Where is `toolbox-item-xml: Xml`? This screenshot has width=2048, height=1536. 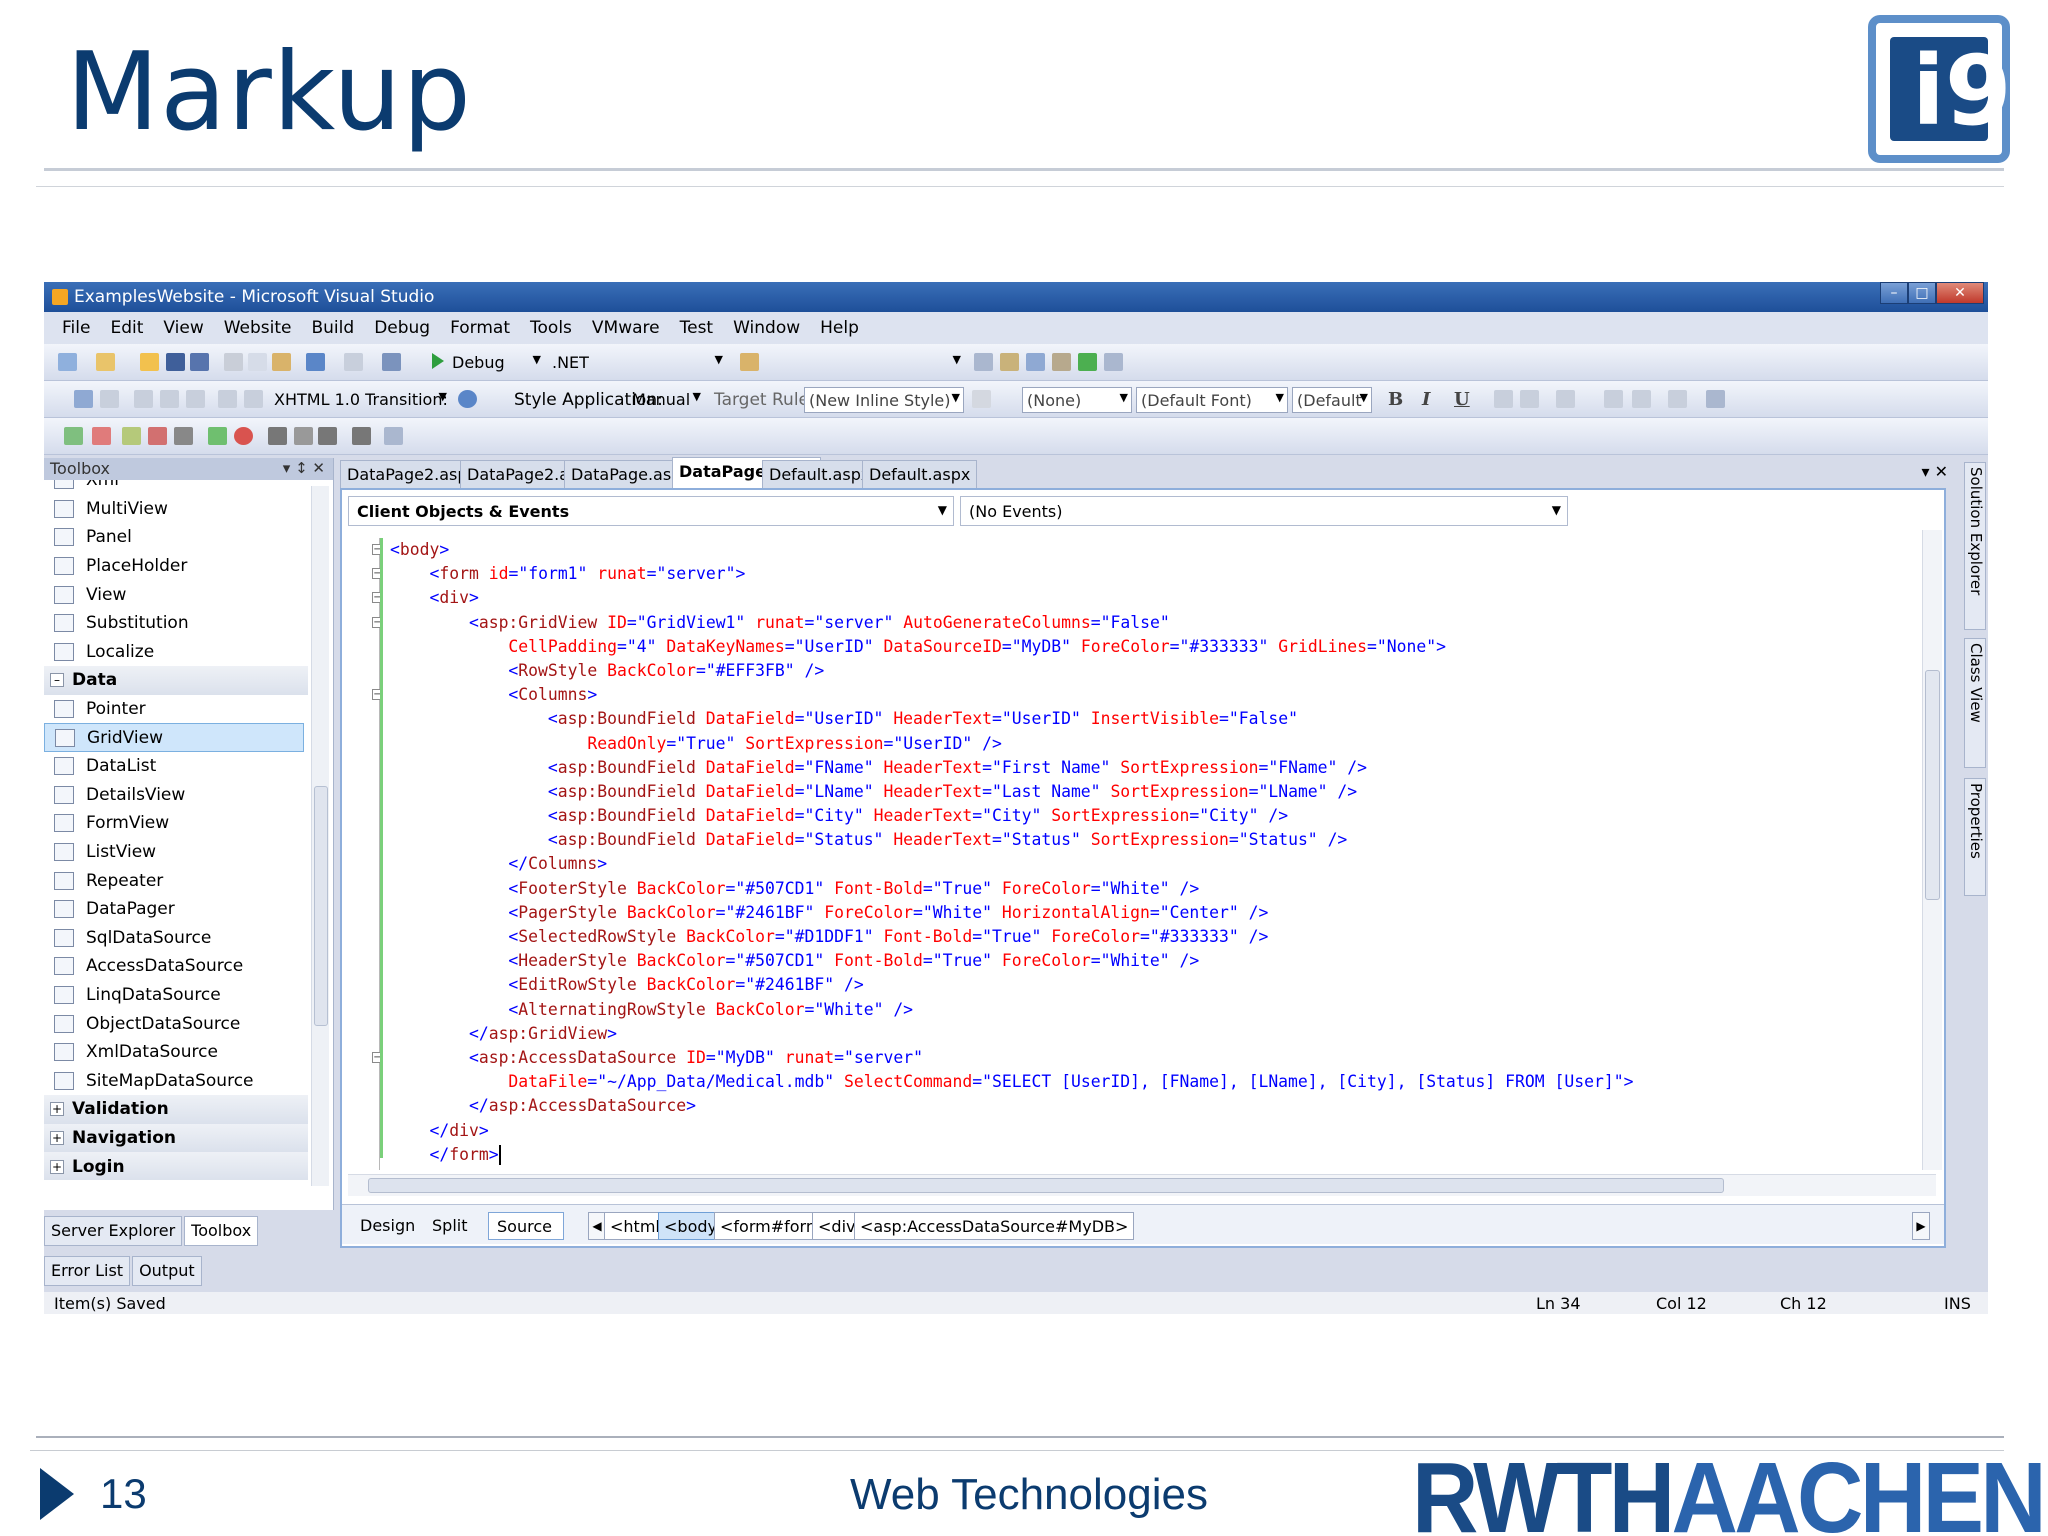 toolbox-item-xml: Xml is located at coordinates (176, 487).